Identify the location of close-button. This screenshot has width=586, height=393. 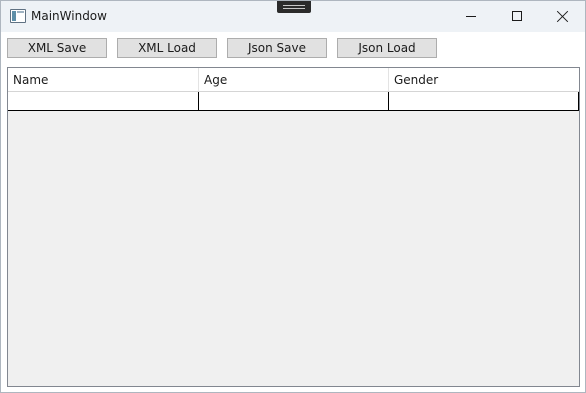
(562, 16).